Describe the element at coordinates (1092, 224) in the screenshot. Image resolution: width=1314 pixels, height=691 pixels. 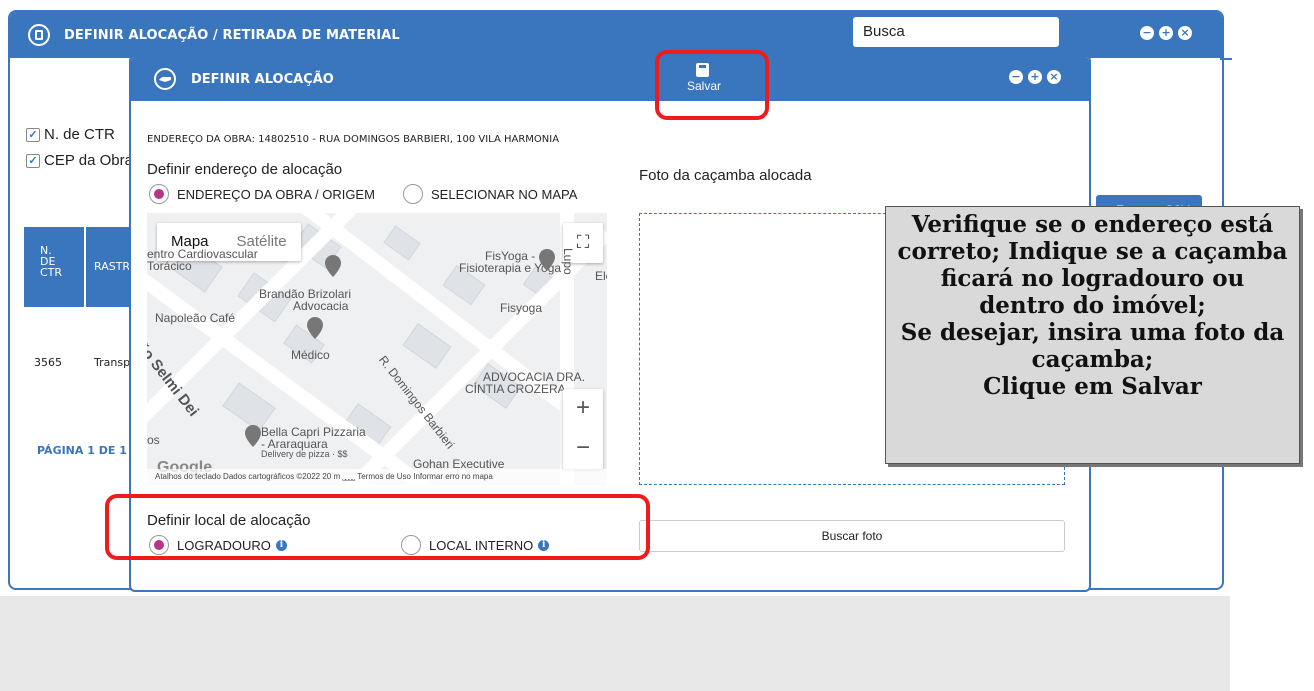
I see `callout-line: Verifique se o endereço está` at that location.